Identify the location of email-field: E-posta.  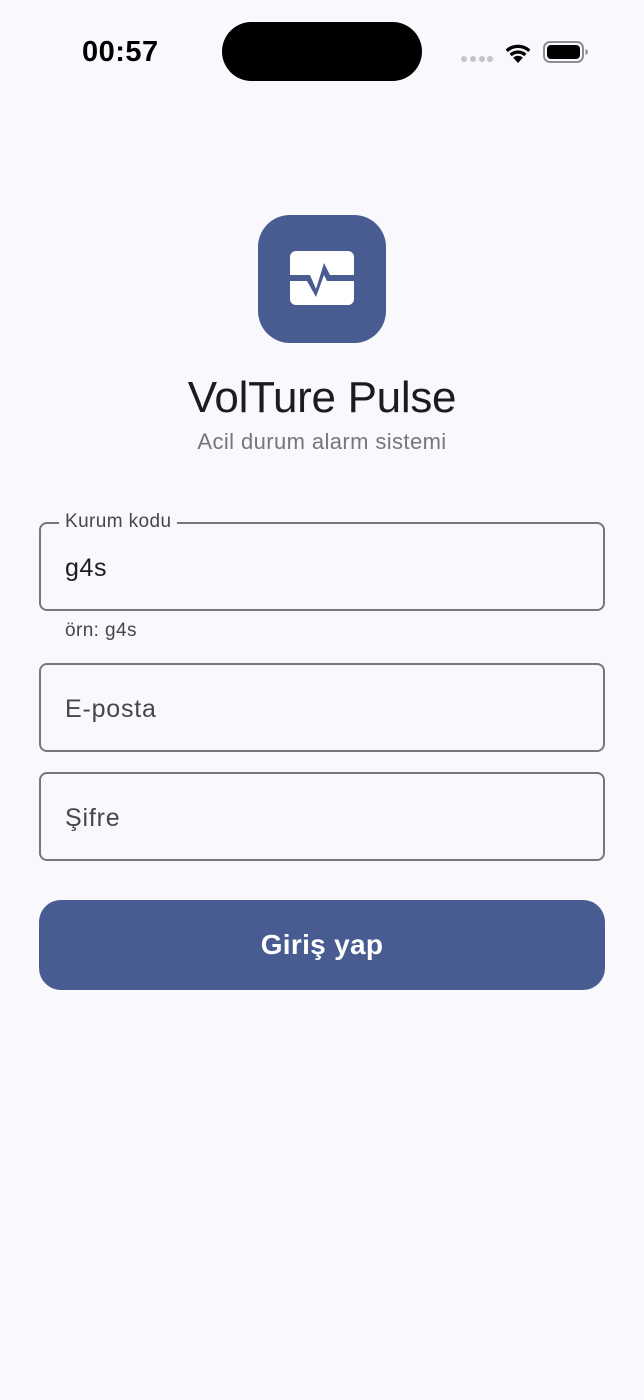
(322, 707).